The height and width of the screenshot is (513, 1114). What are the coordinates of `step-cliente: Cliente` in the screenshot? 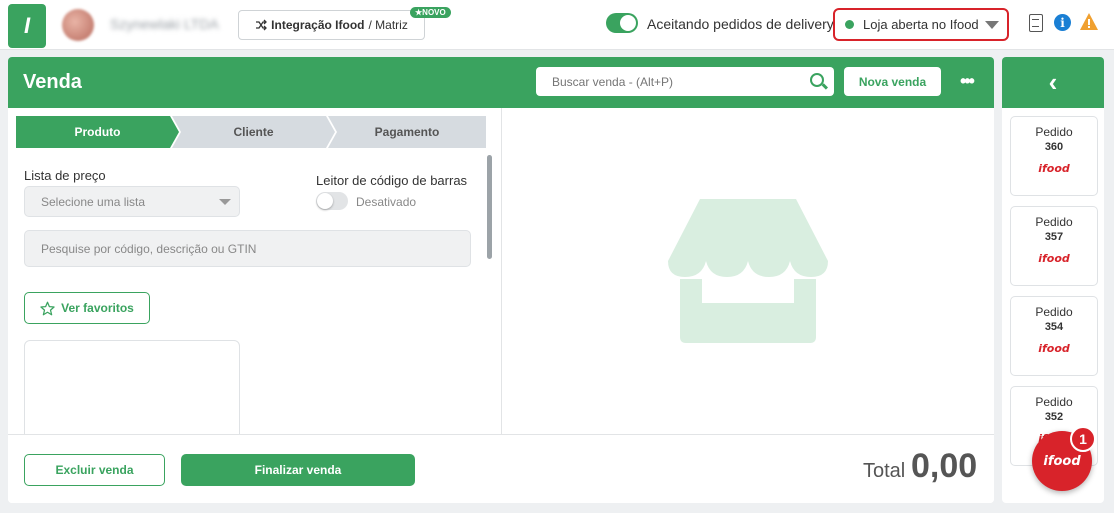 It's located at (253, 132).